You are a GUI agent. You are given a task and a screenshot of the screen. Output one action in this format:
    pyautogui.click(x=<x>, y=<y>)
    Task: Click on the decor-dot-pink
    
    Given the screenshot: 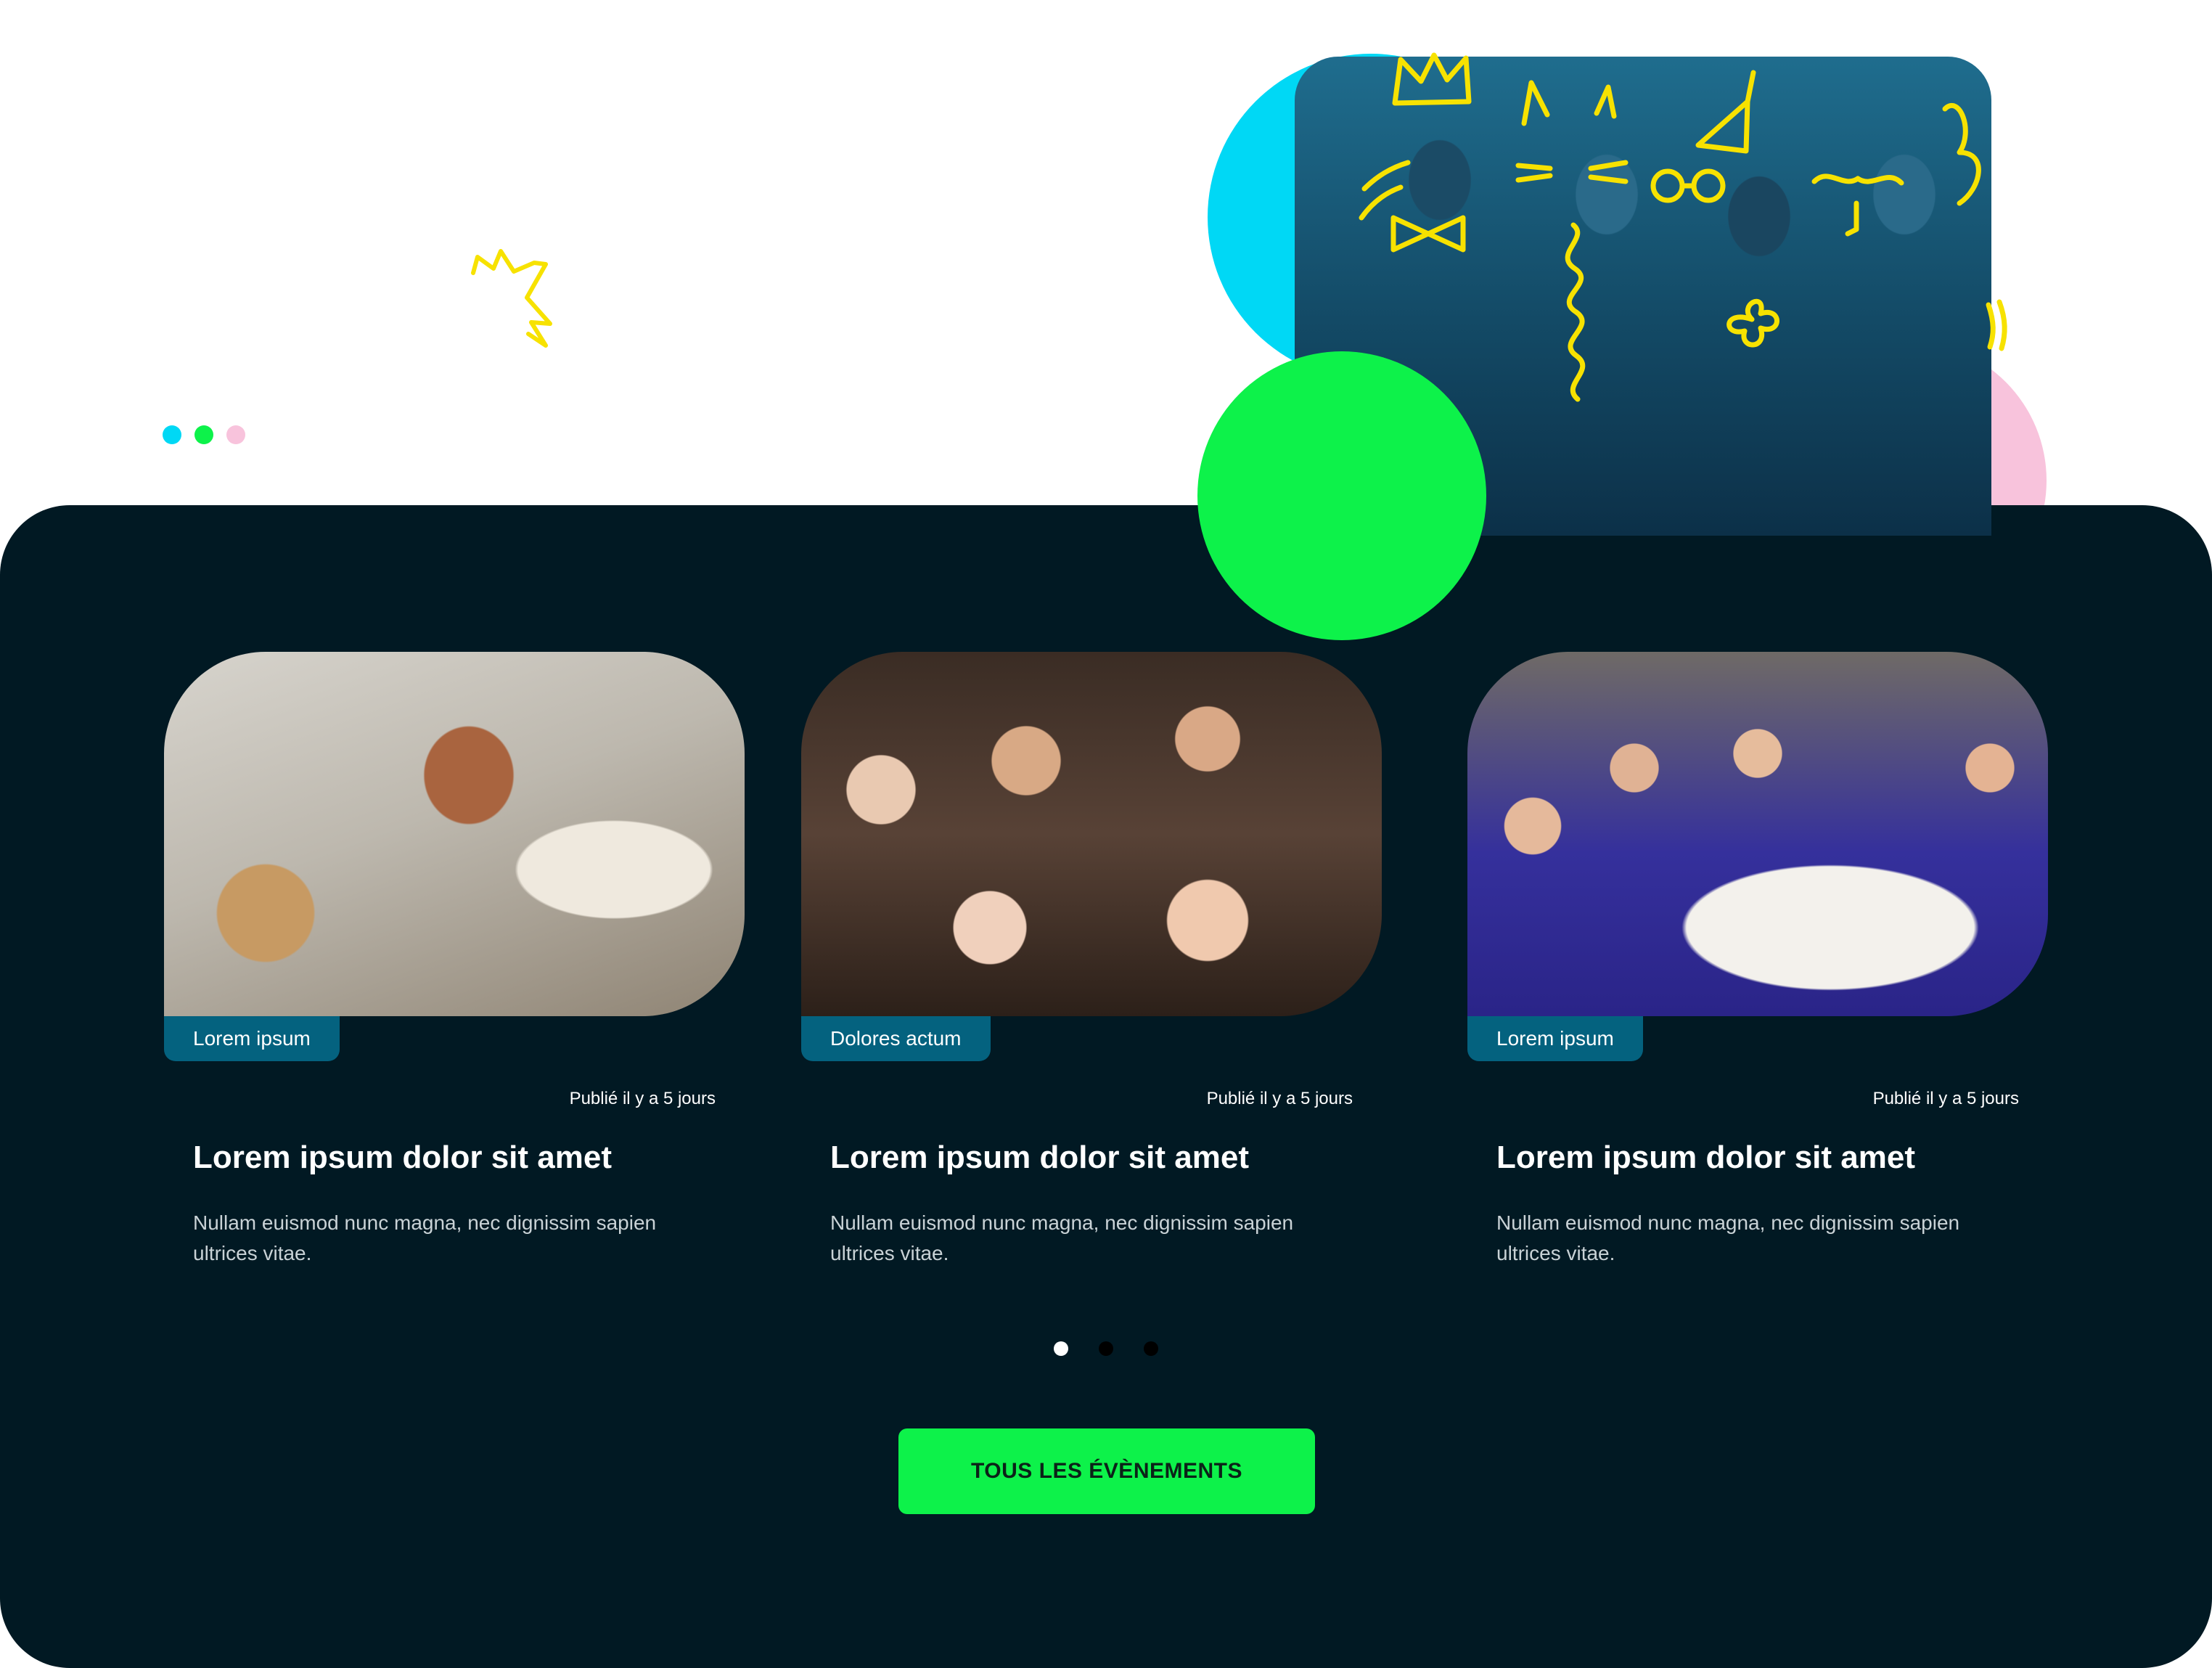 What is the action you would take?
    pyautogui.click(x=235, y=435)
    